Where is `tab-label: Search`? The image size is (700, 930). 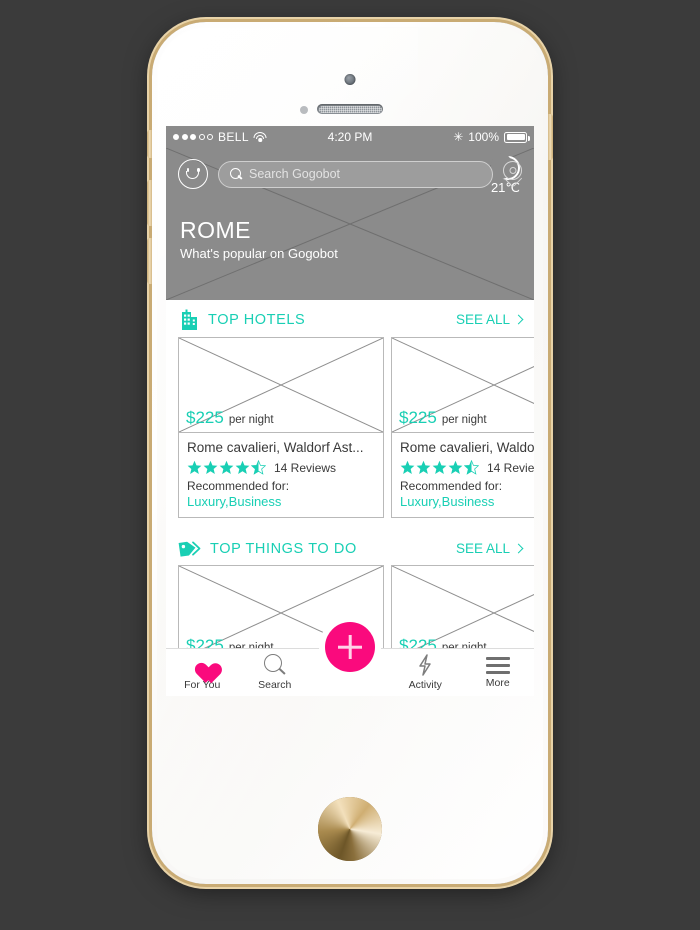
tab-label: Search is located at coordinates (275, 685).